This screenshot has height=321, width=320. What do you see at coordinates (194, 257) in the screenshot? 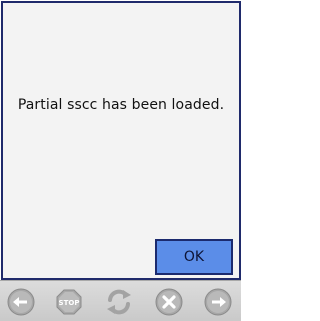
I see `ok-button: OK` at bounding box center [194, 257].